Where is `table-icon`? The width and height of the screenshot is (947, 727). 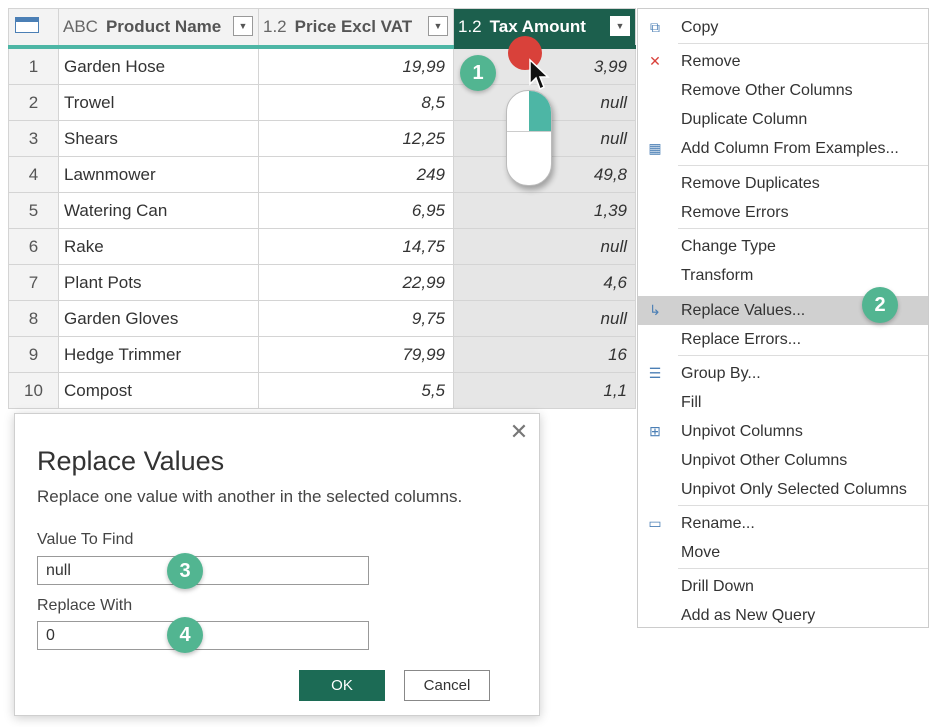 table-icon is located at coordinates (27, 24).